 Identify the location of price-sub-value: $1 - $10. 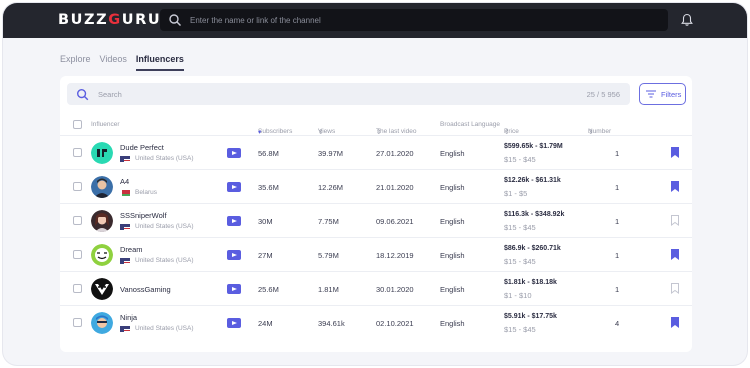
(518, 295).